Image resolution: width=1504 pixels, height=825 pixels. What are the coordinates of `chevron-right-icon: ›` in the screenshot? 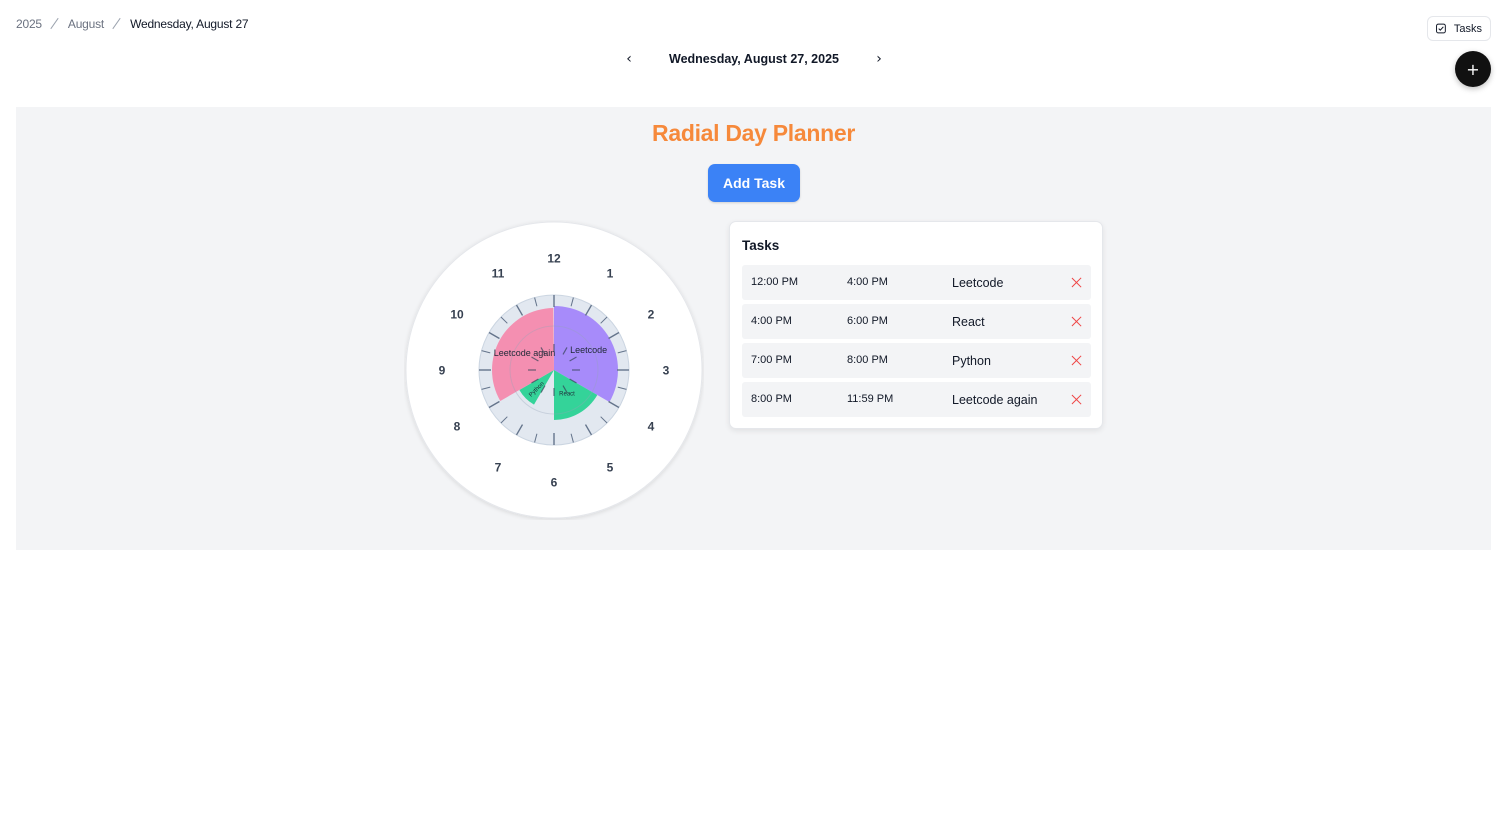 It's located at (879, 59).